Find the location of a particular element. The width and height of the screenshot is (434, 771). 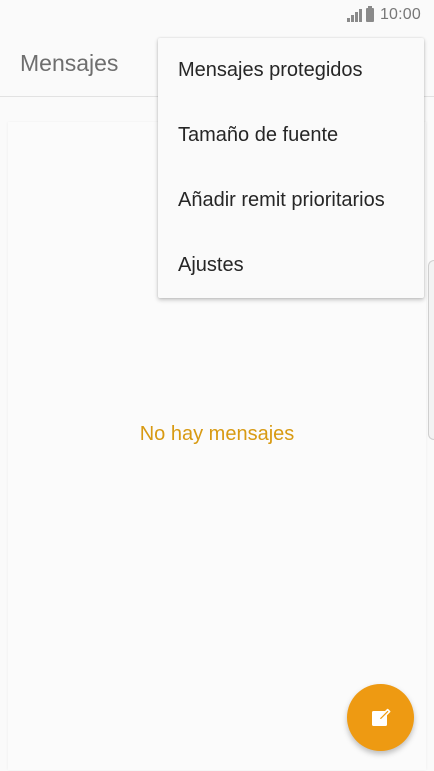

menu-item-priority-senders: Añadir remit prioritarios is located at coordinates (291, 200).